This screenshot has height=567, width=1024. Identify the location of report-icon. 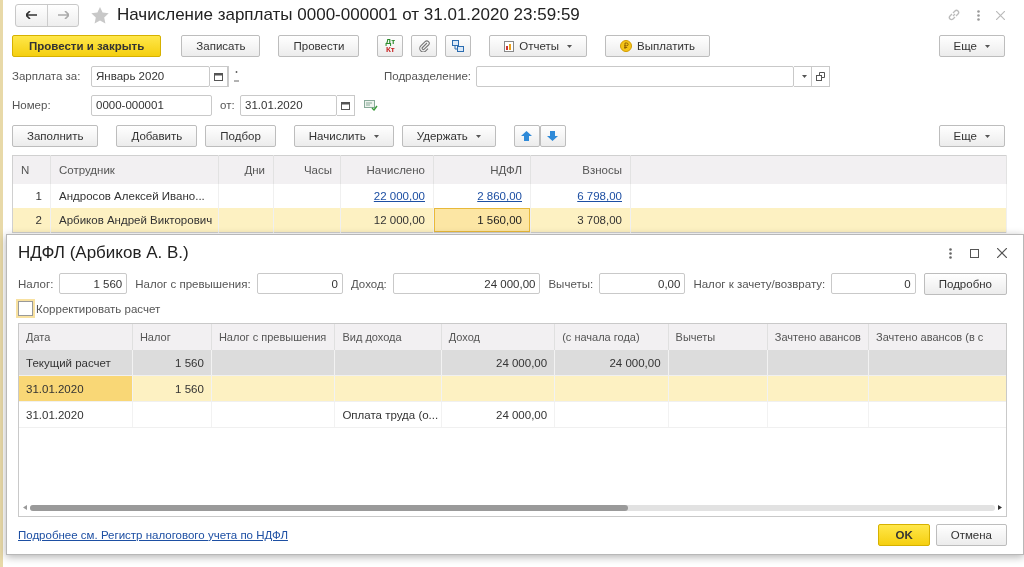
(509, 46).